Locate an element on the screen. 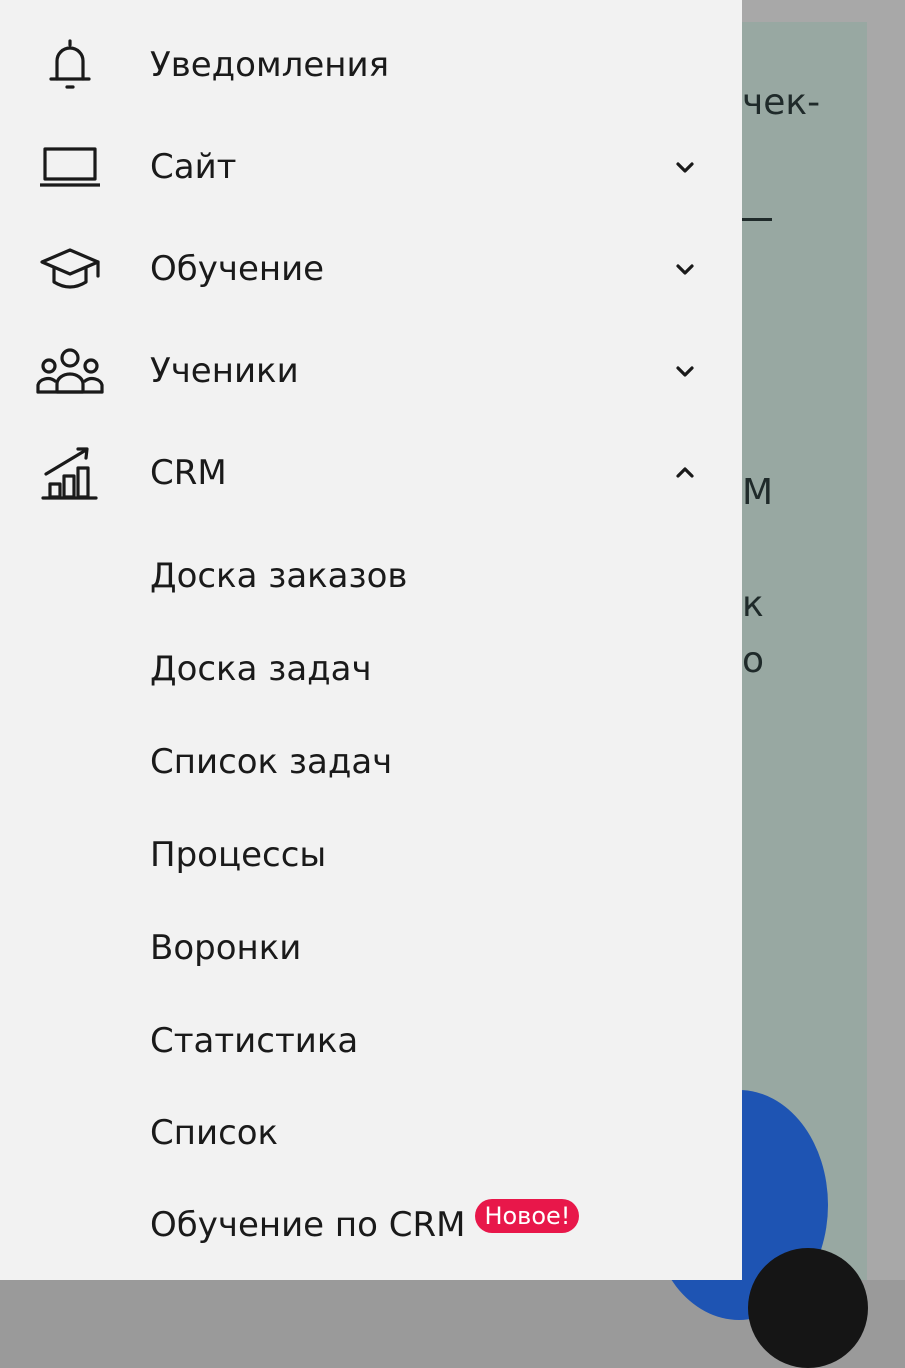  menu-item-learning: Обучение is located at coordinates (371, 269).